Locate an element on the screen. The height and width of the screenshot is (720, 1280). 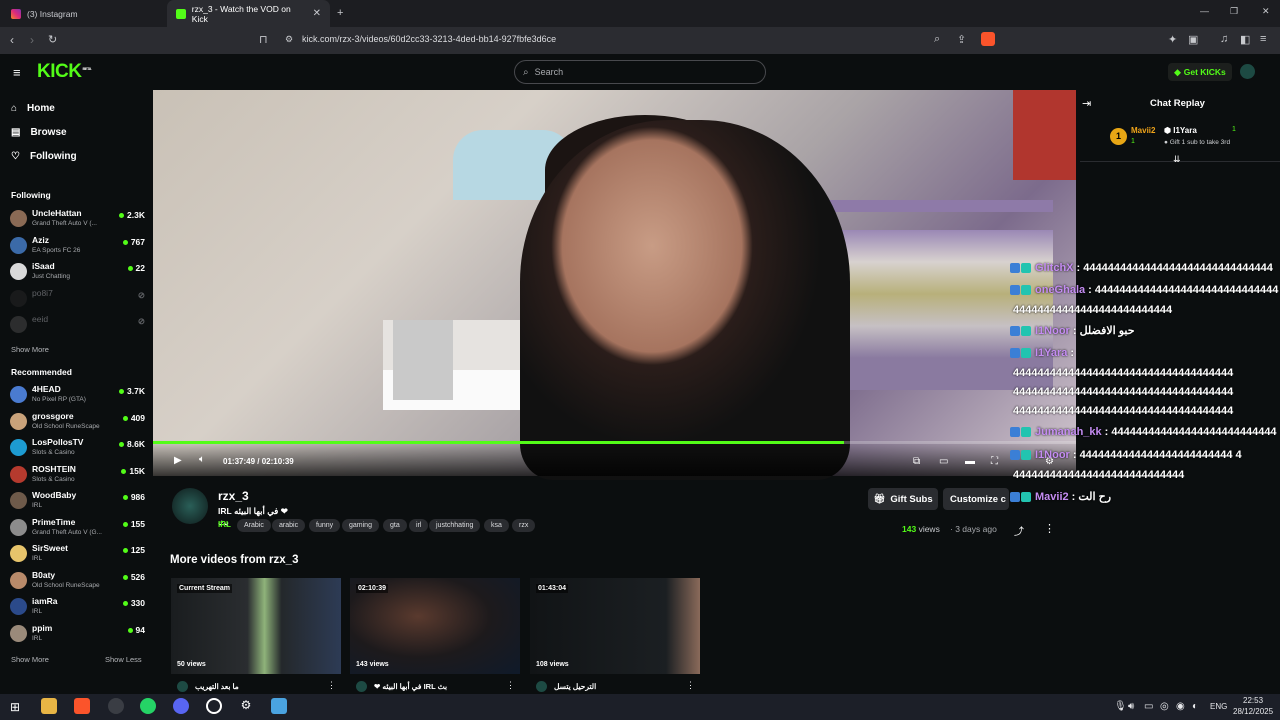
start-icon: ⊞ is located at coordinates (15, 707).